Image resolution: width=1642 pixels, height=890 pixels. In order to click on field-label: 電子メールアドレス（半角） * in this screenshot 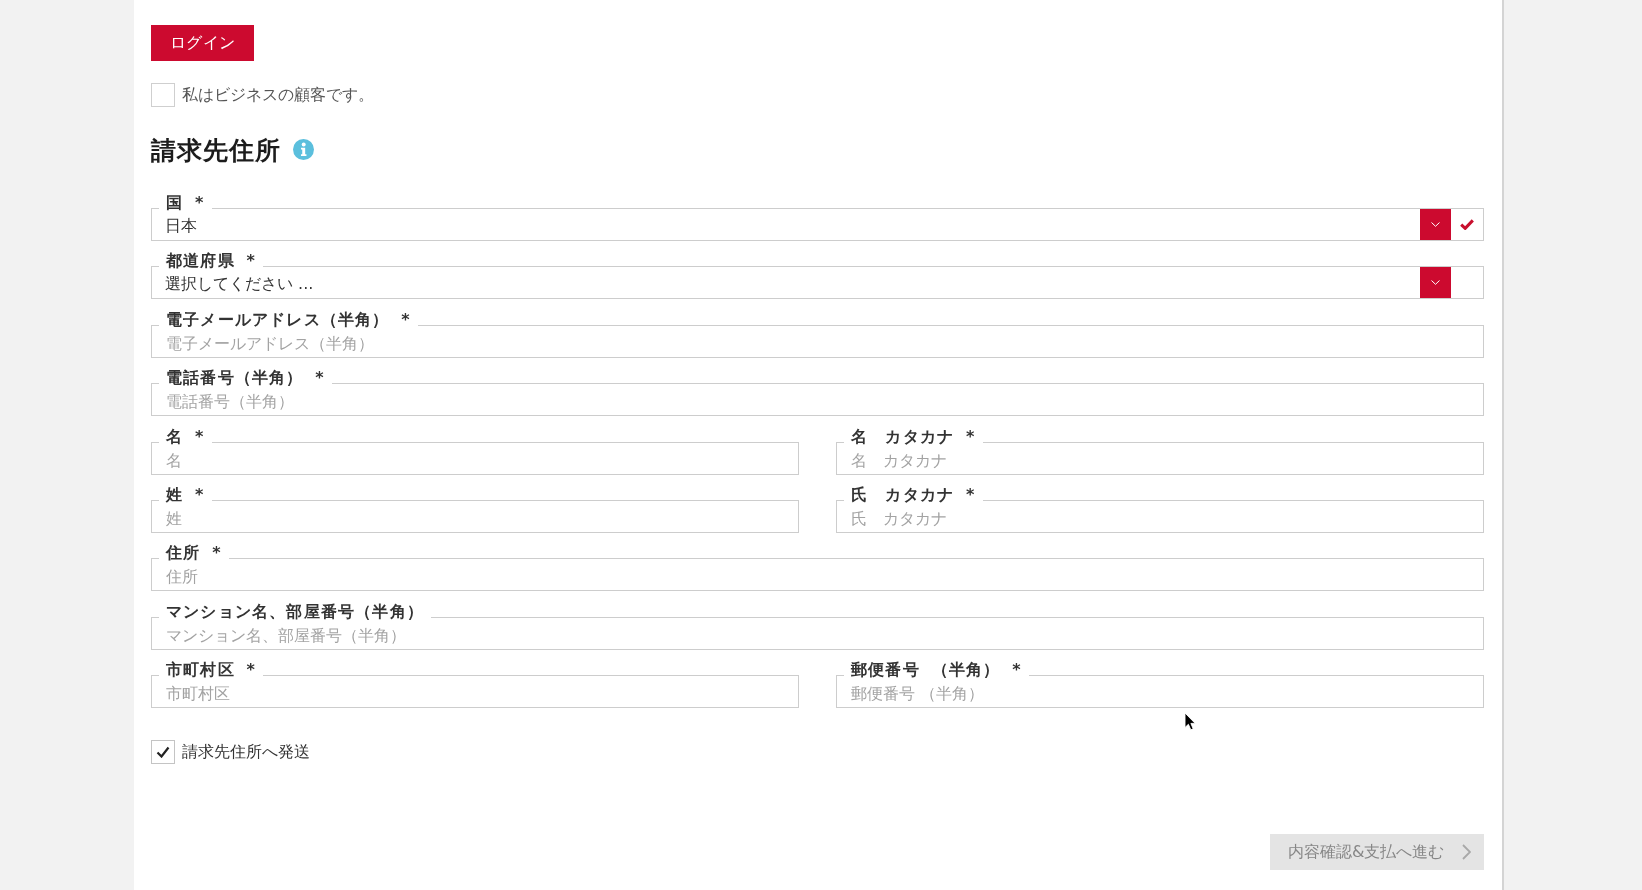, I will do `click(288, 319)`.